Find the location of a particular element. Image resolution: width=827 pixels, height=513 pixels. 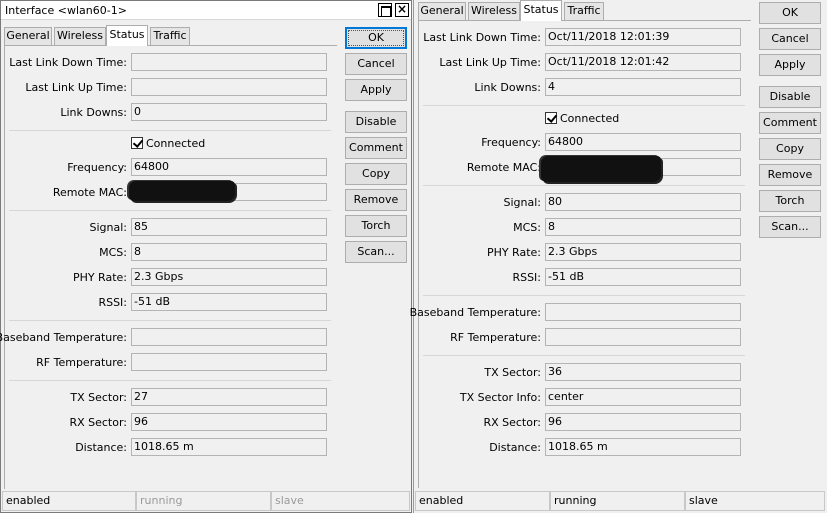

last-link-up-time-field is located at coordinates (229, 87).